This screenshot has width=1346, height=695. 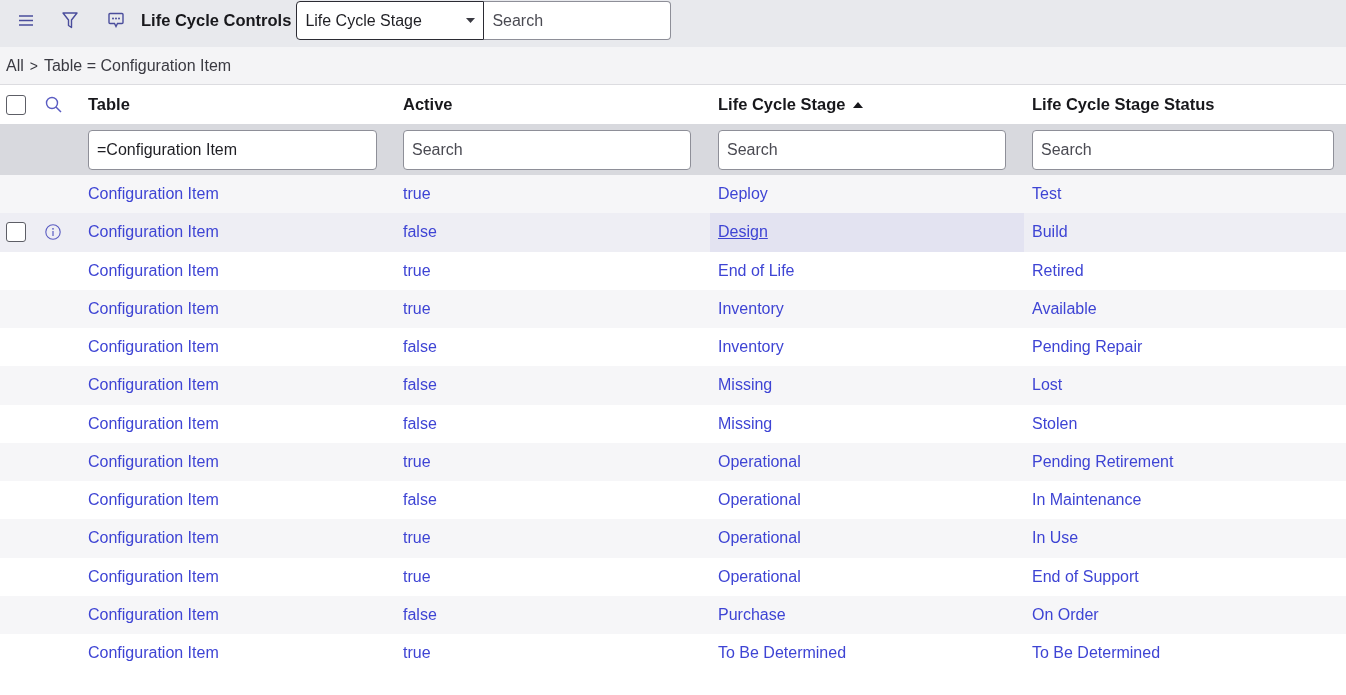 What do you see at coordinates (232, 149) in the screenshot?
I see `column-filter-field: =Configuration Item` at bounding box center [232, 149].